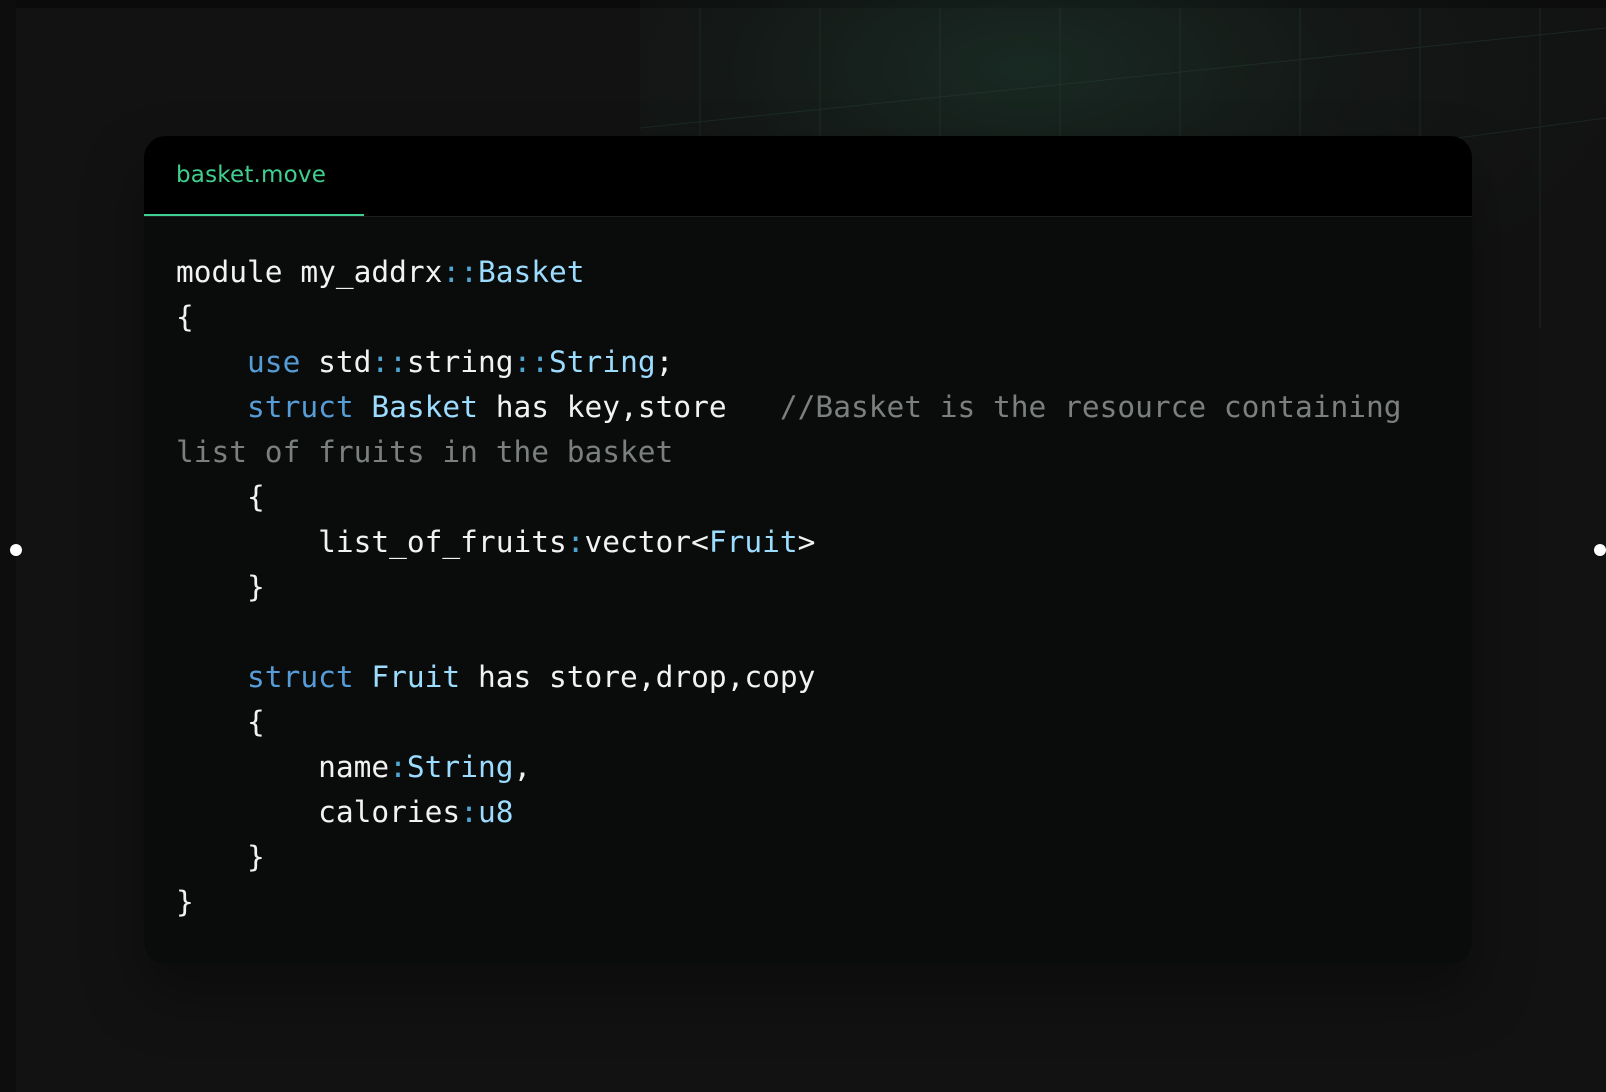 The height and width of the screenshot is (1092, 1606). Describe the element at coordinates (495, 812) in the screenshot. I see `code-token: u8` at that location.